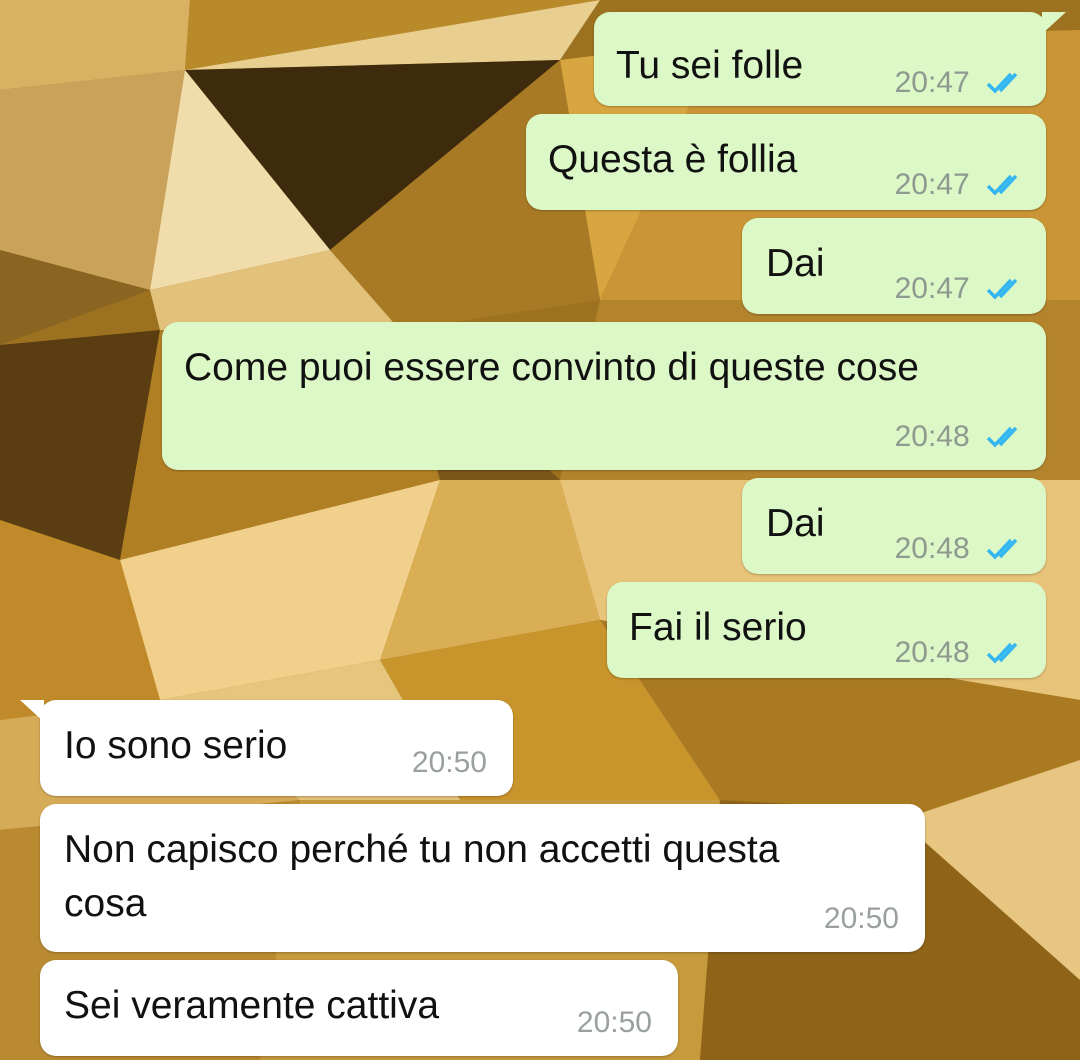 This screenshot has width=1080, height=1060. I want to click on outgoing-message: Fai il serio 20:48, so click(826, 630).